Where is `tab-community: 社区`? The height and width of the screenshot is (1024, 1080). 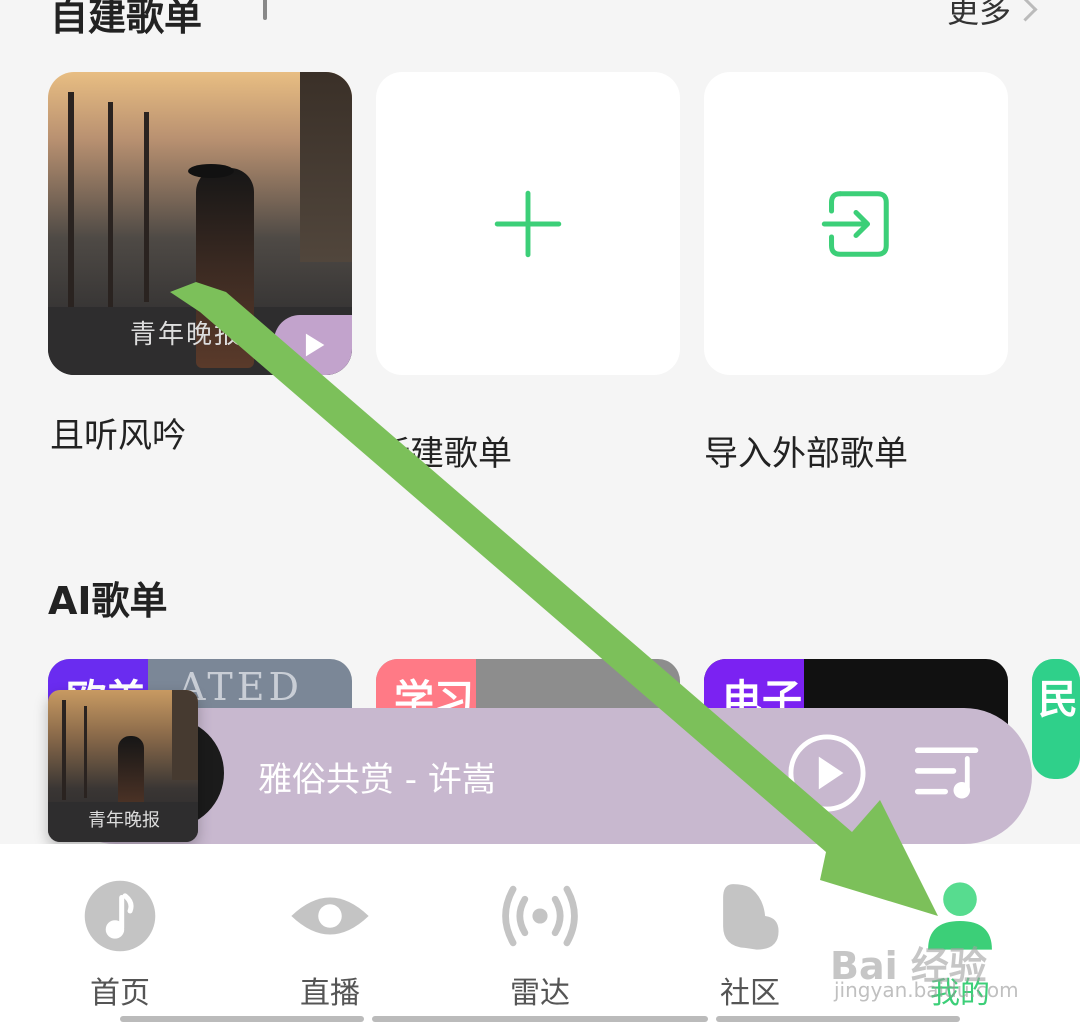 tab-community: 社区 is located at coordinates (750, 943).